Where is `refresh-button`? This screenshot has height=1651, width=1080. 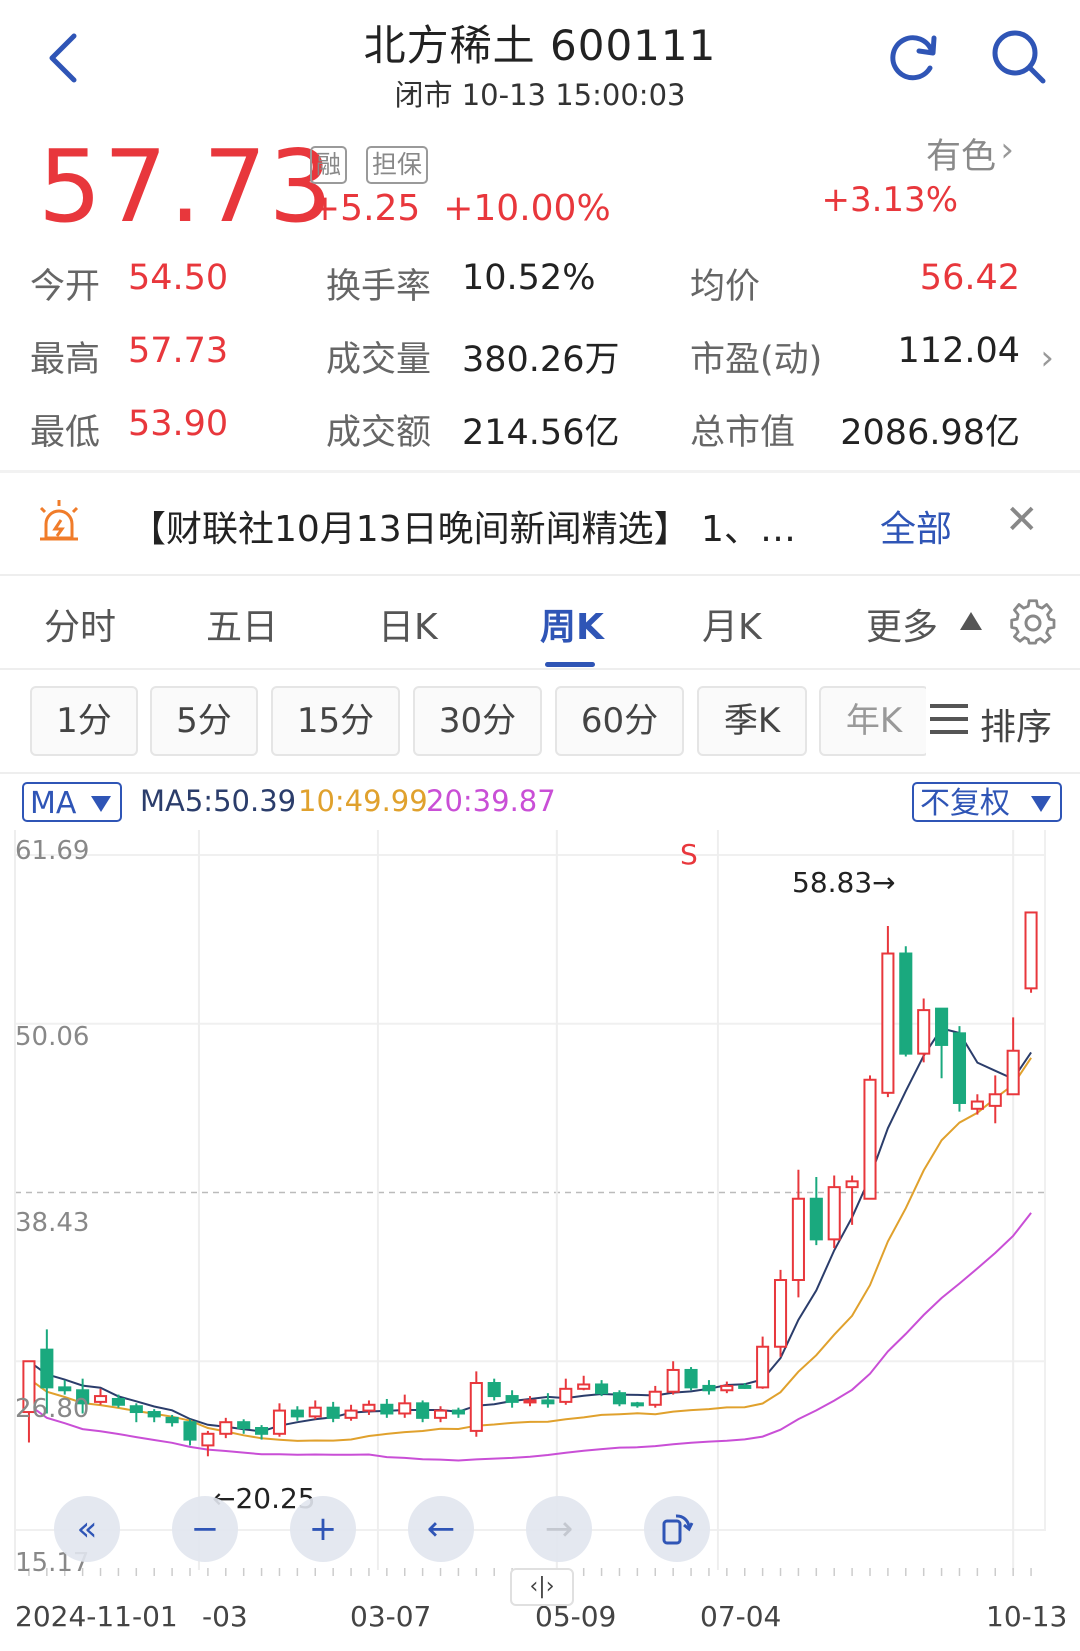
refresh-button is located at coordinates (914, 56).